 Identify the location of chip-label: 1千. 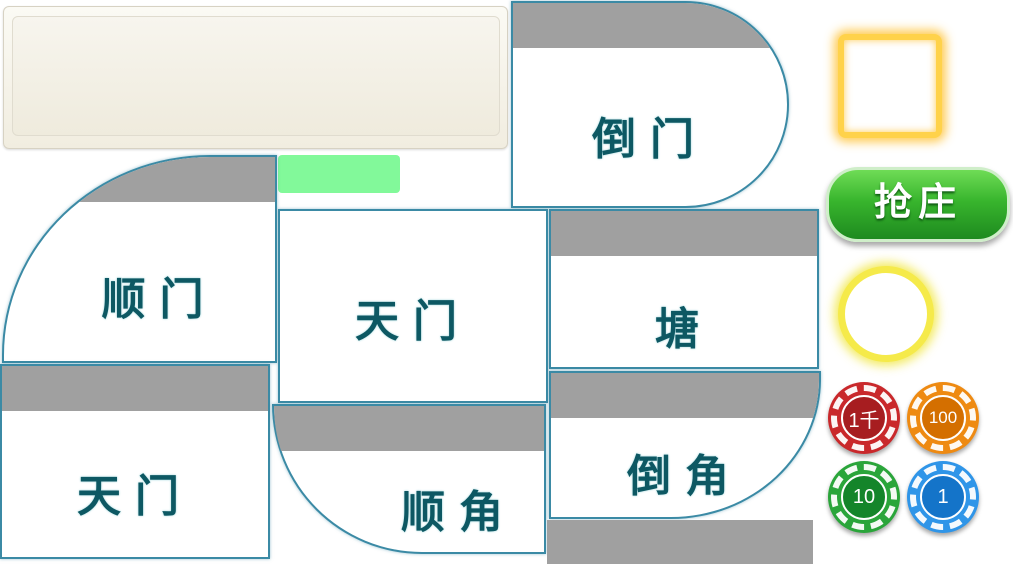
(864, 418).